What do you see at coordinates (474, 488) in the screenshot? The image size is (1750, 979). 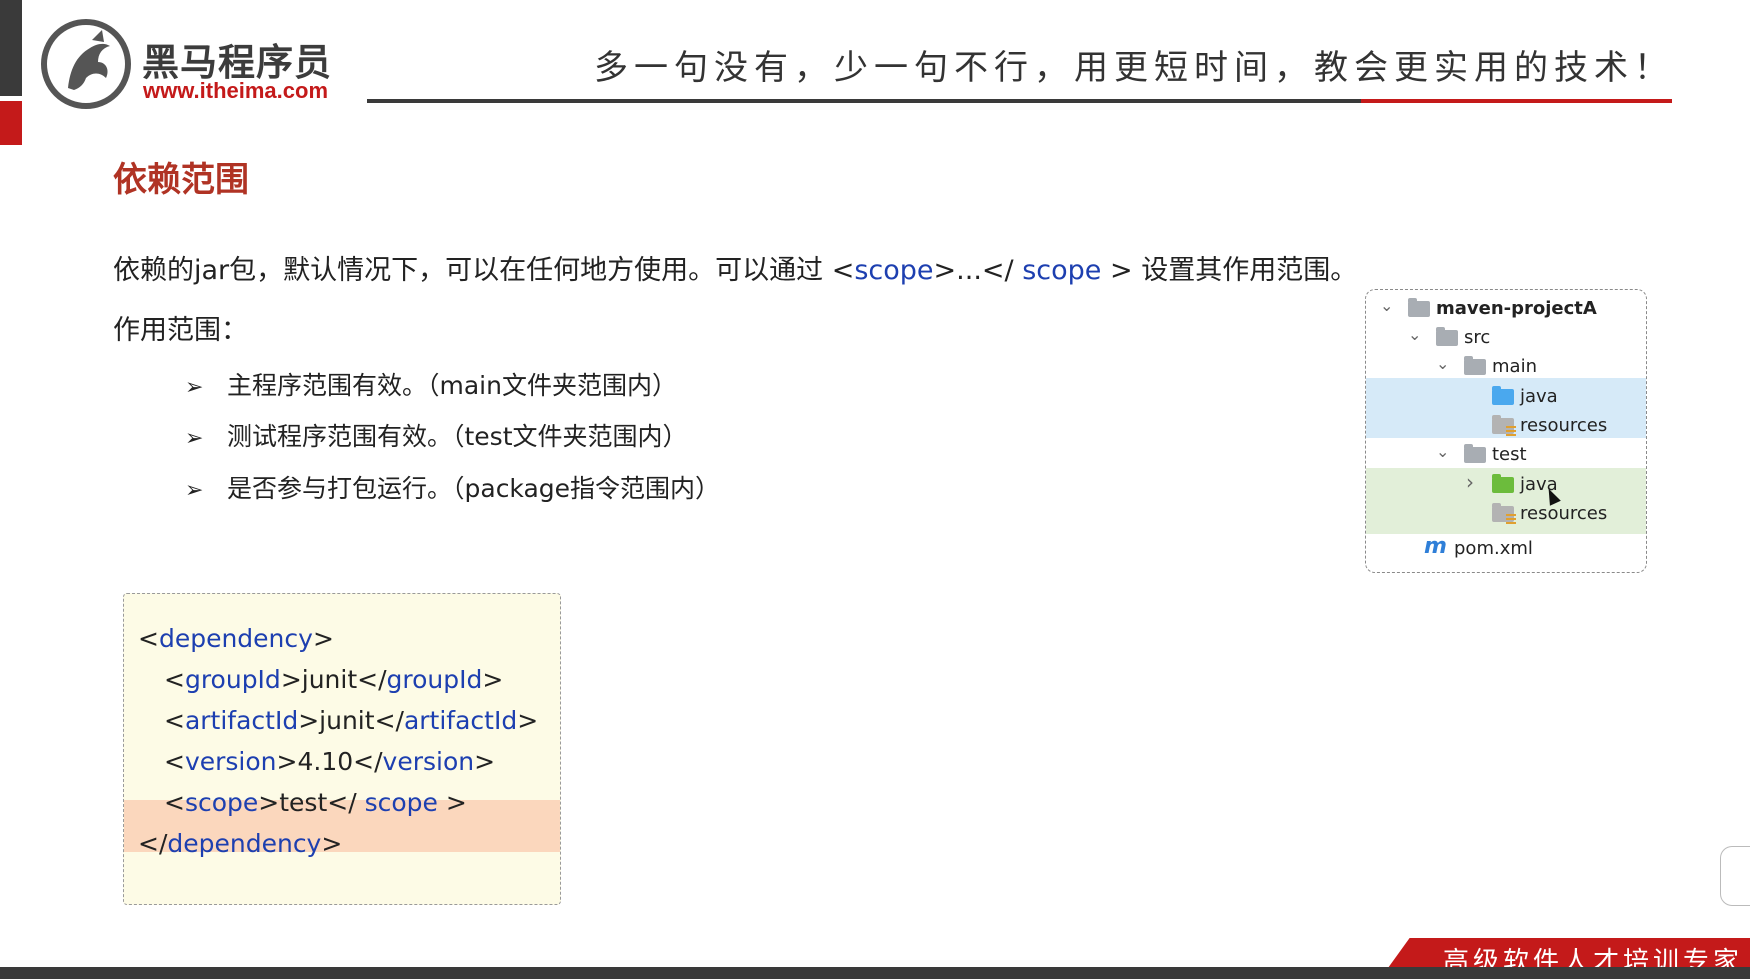 I see `bullet-text: 是否参与打包运行。（package指令范围内）` at bounding box center [474, 488].